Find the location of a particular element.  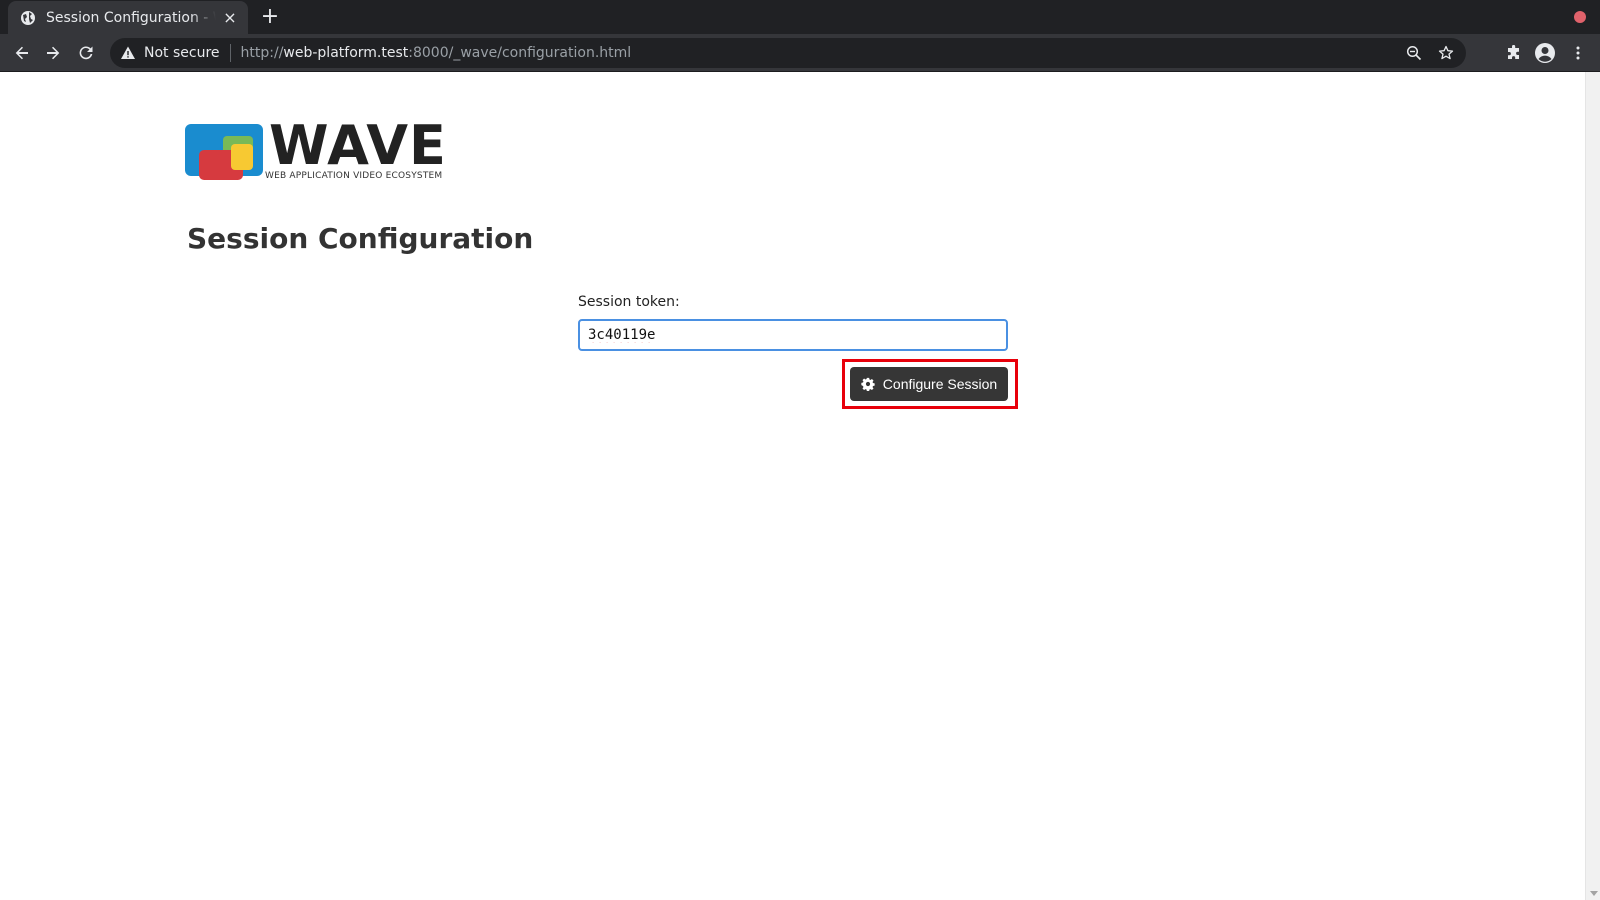

back-button is located at coordinates (22, 53).